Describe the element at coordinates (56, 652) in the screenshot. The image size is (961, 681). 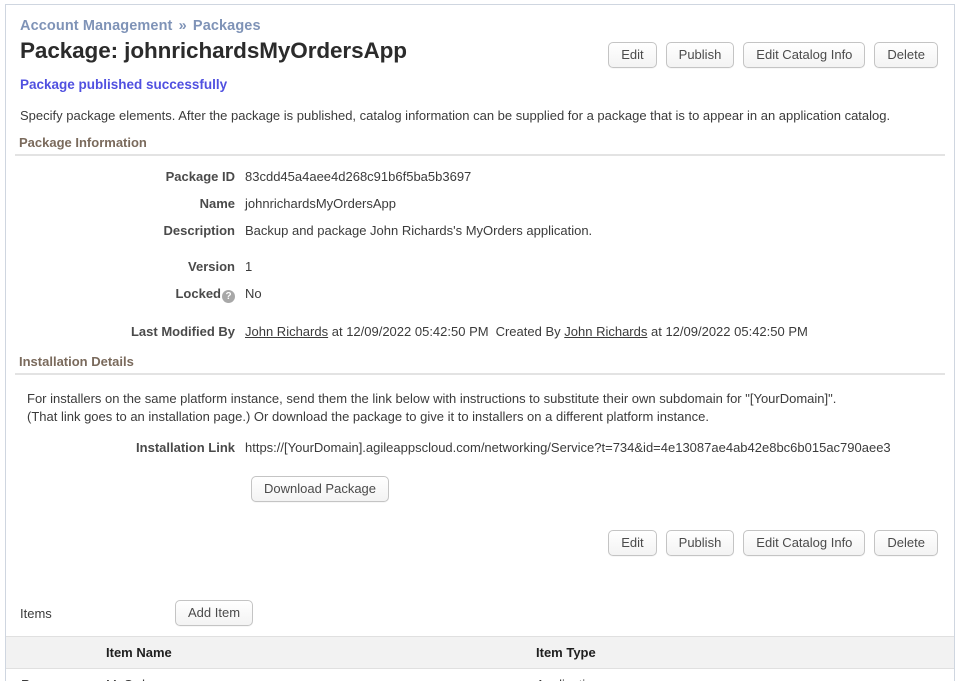
I see `column-header-action` at that location.